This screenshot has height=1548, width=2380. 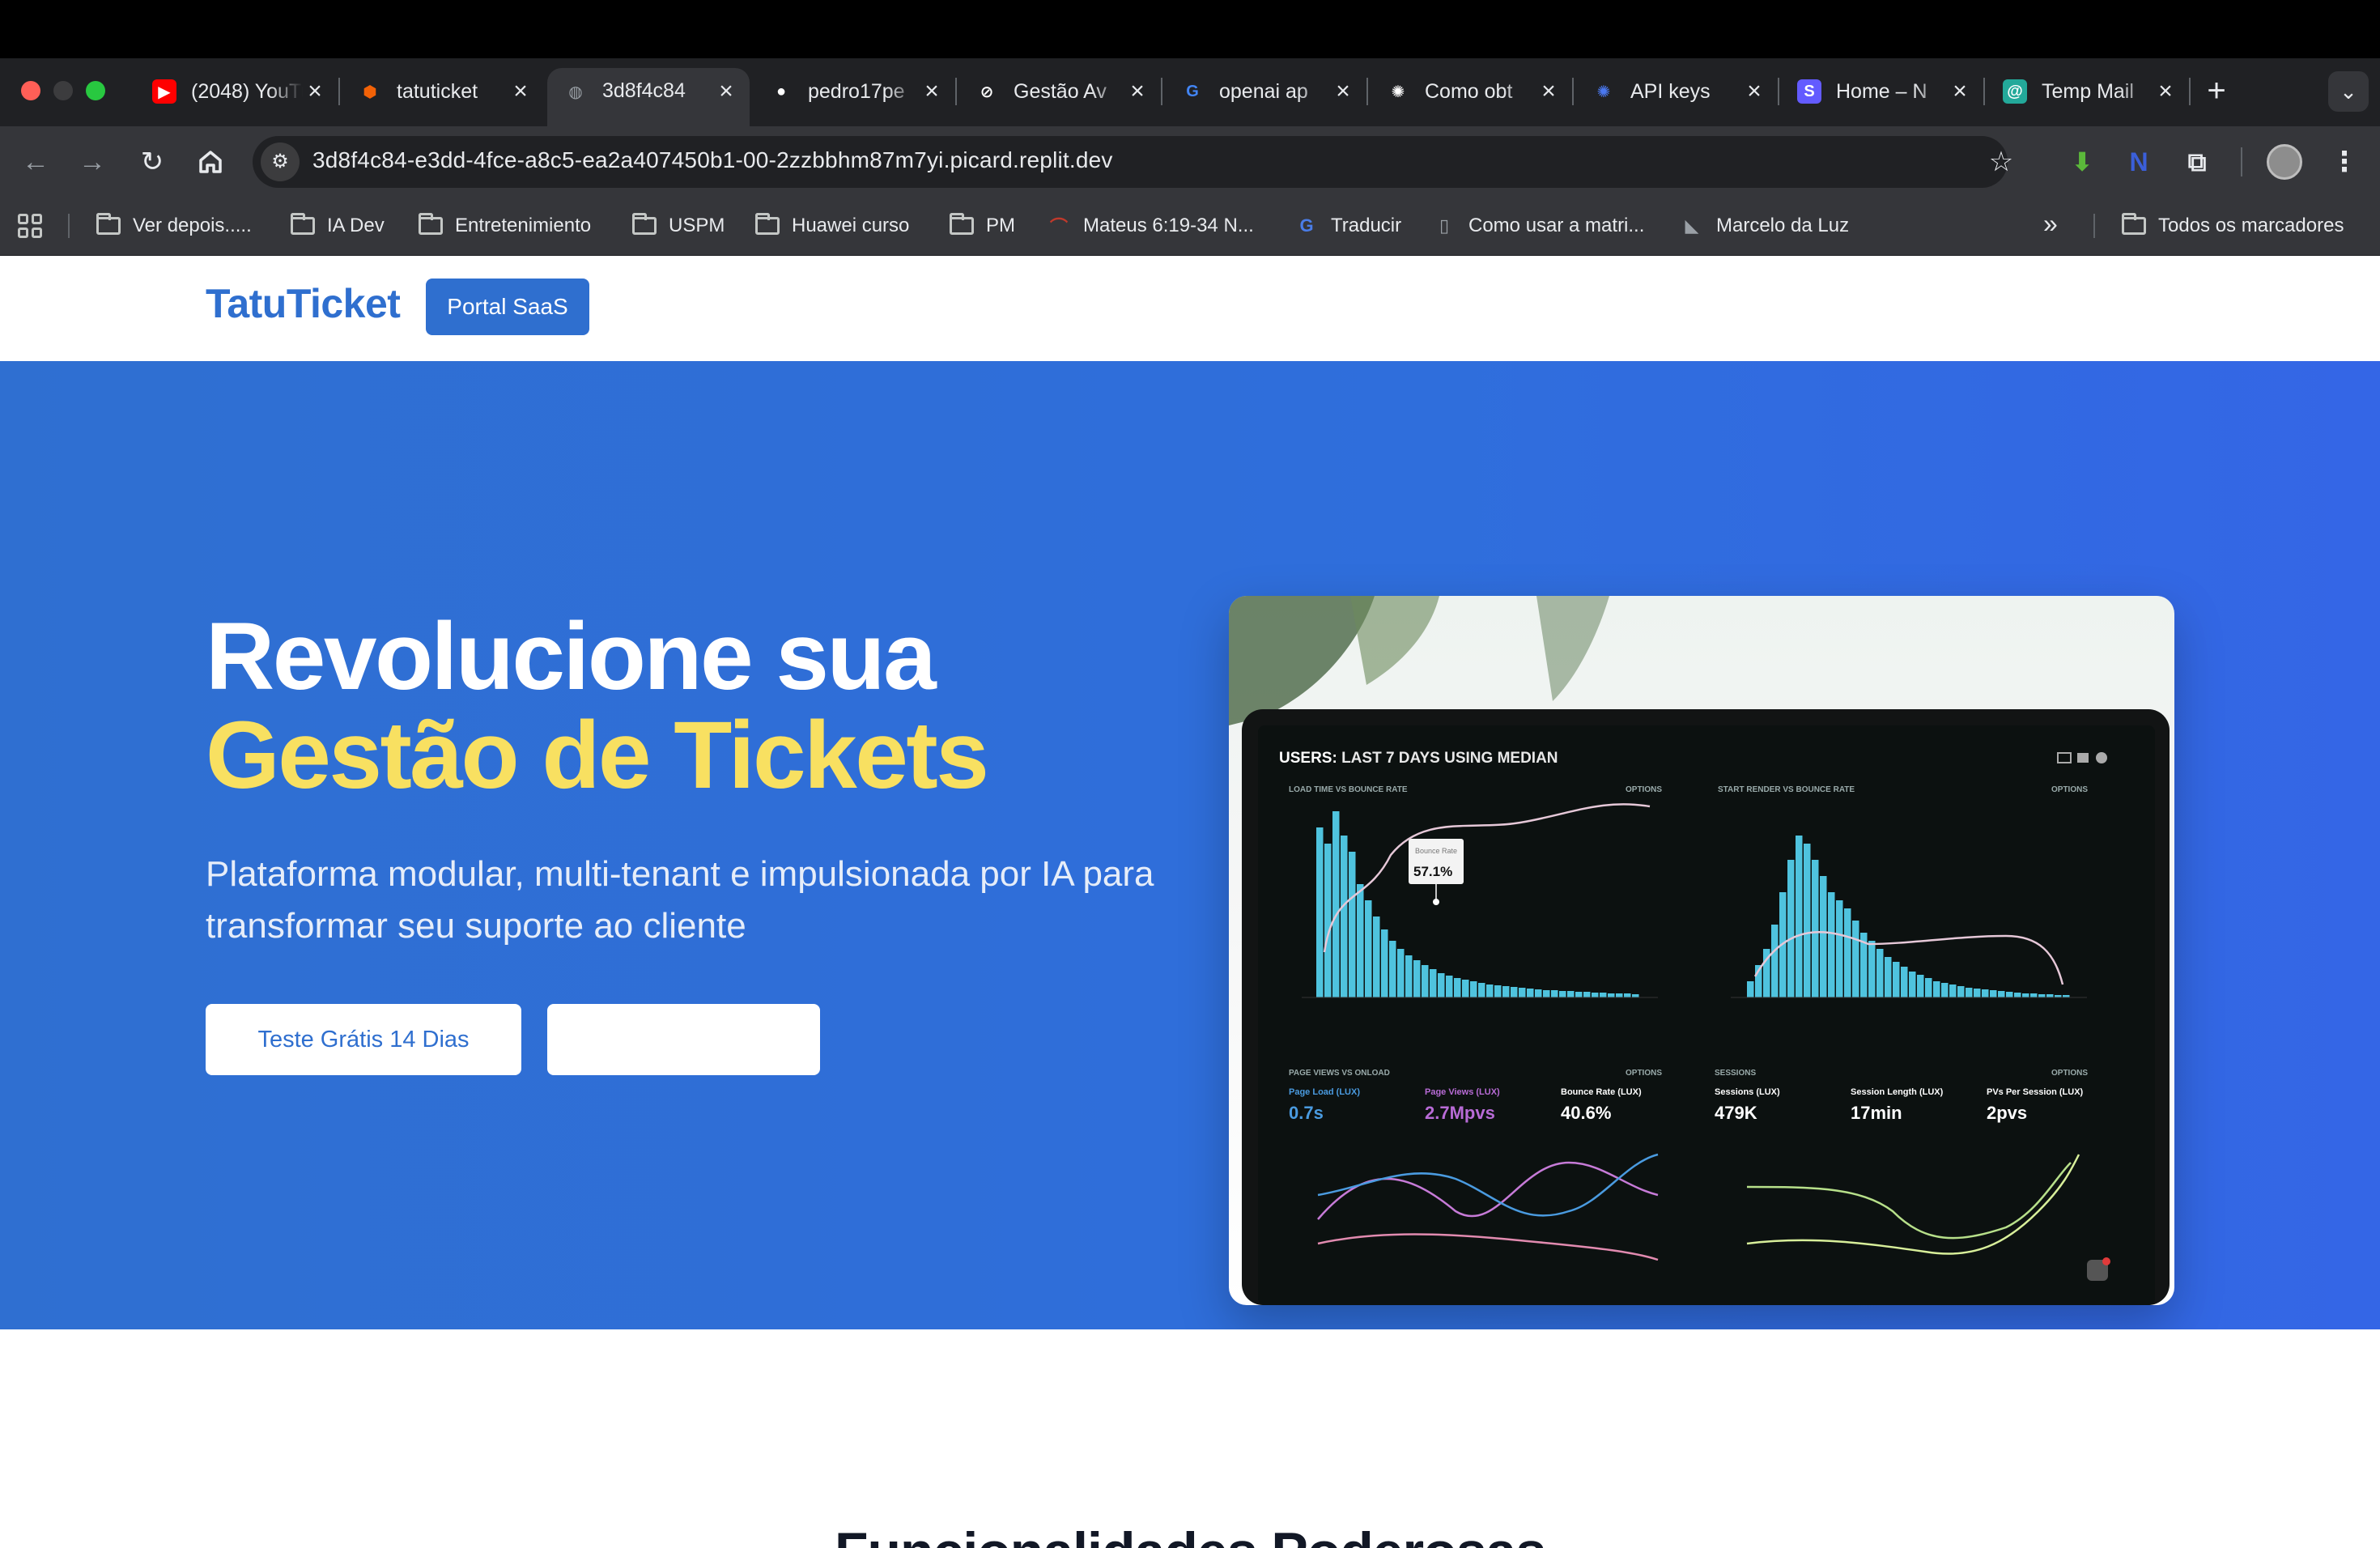 I want to click on browser-tab: S Home – N ×, so click(x=1882, y=92).